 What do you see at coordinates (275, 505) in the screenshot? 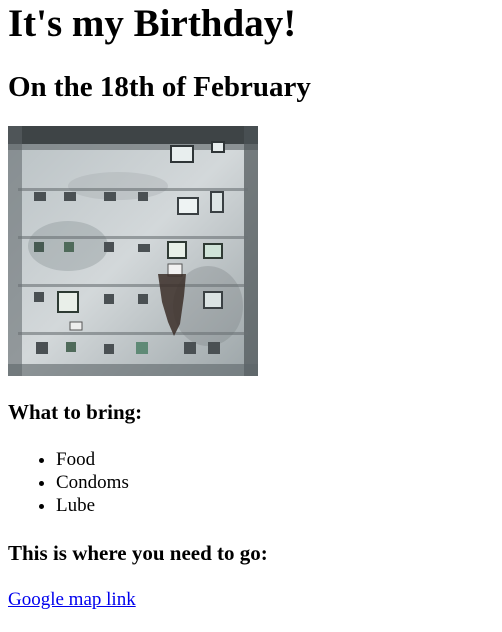
I see `list-item: Lube` at bounding box center [275, 505].